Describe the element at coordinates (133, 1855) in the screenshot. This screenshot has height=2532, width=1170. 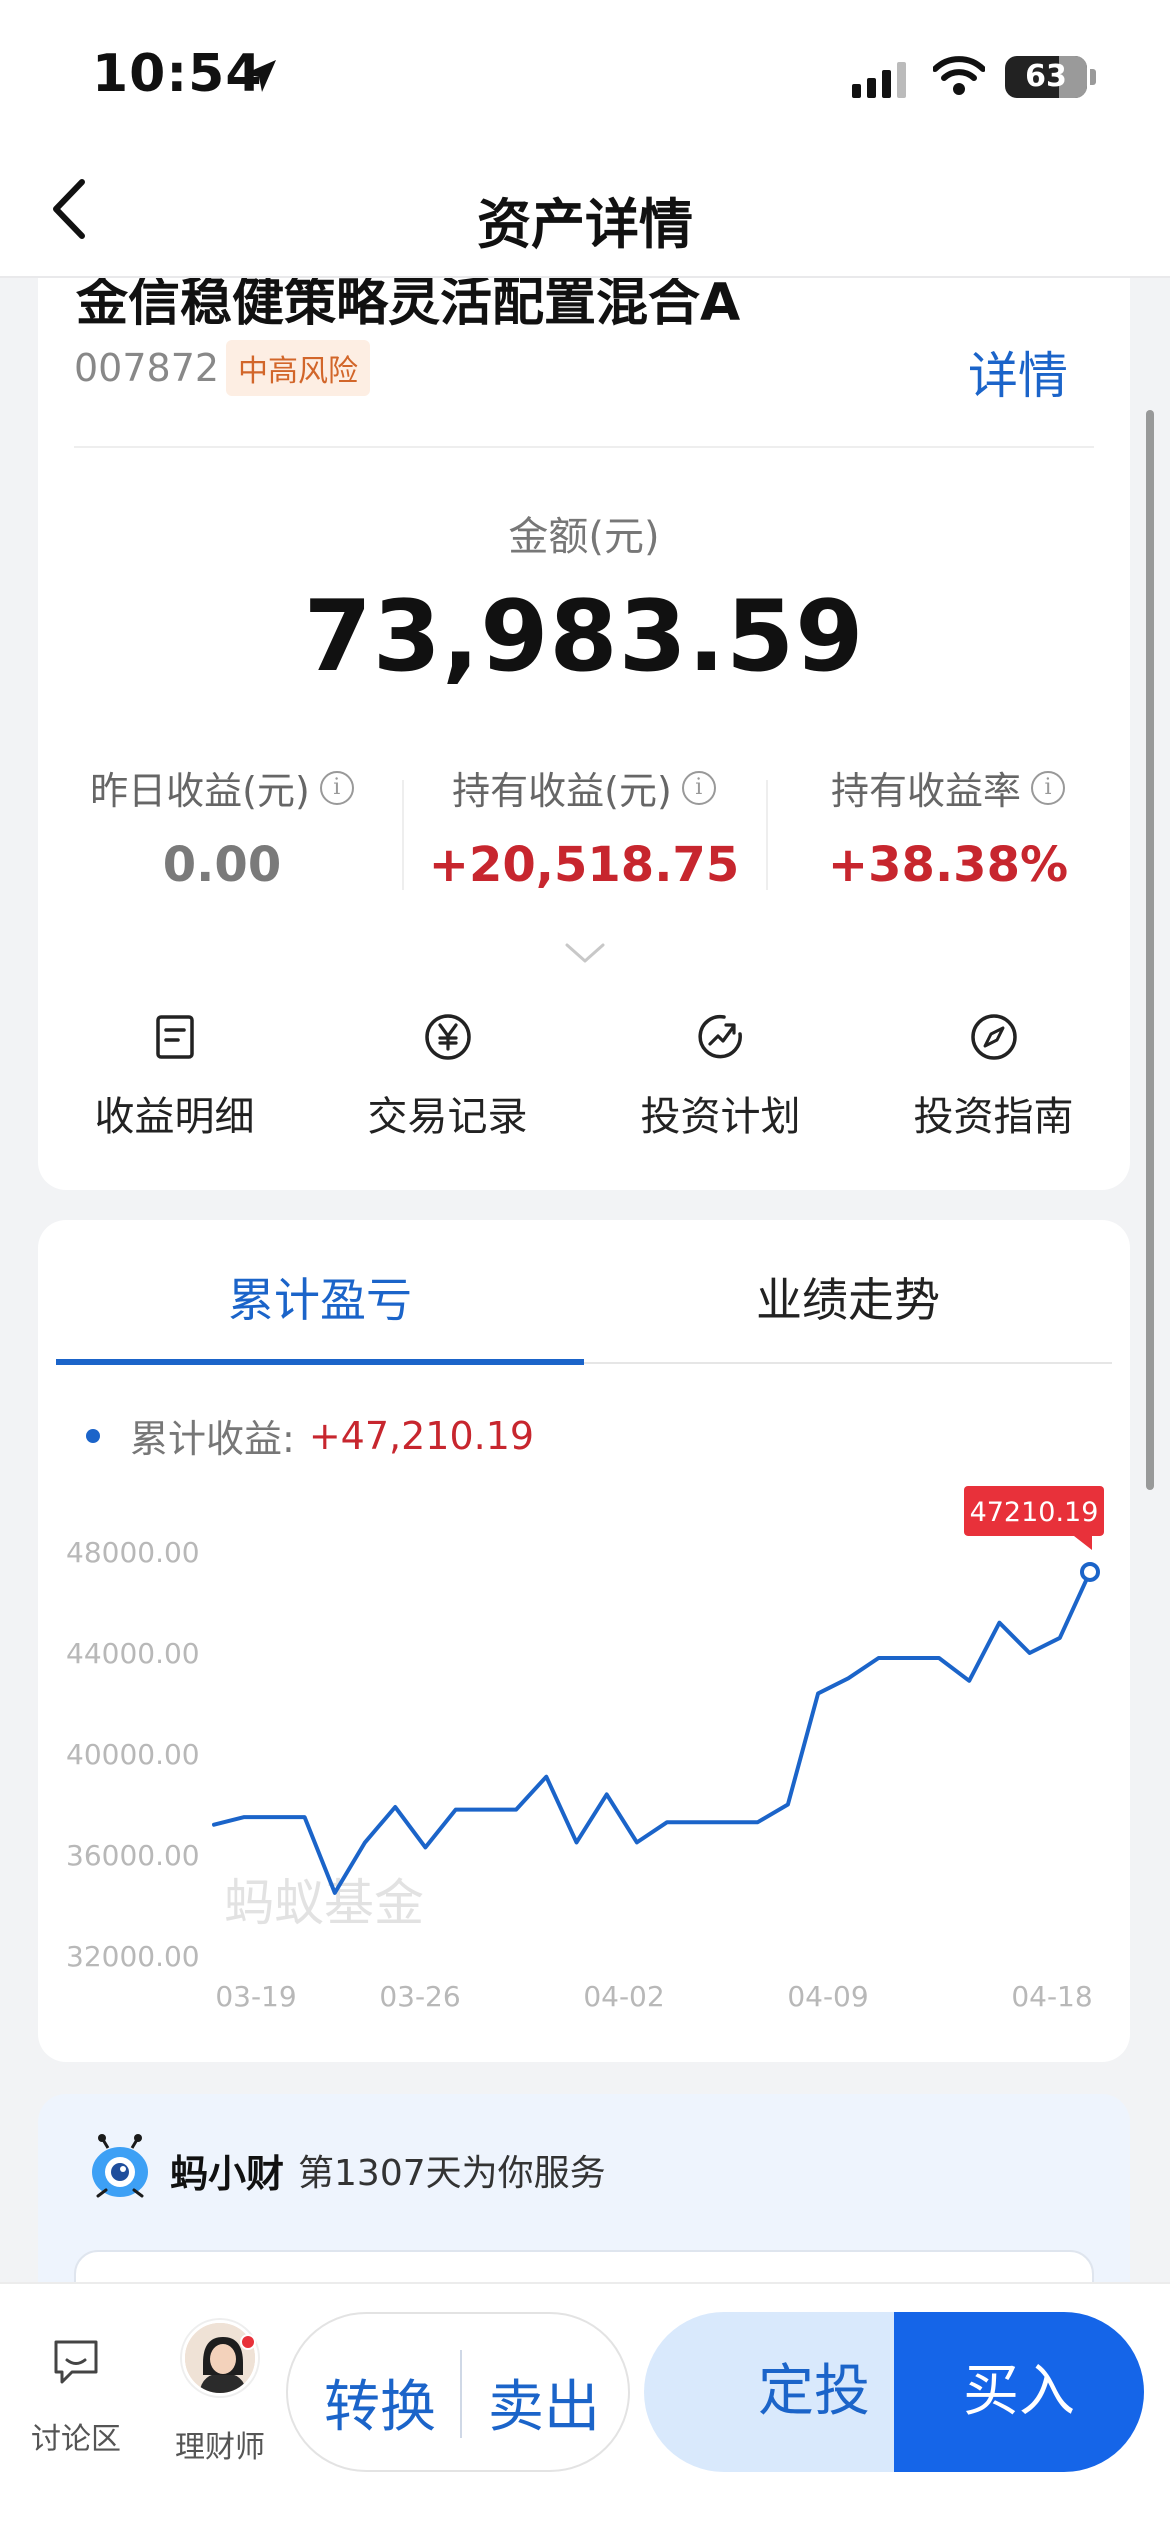
I see `y-tick-label: 36000.00` at that location.